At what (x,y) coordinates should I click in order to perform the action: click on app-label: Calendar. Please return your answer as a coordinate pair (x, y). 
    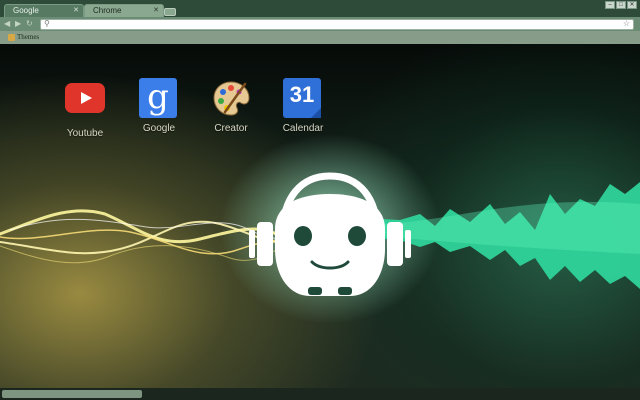
    Looking at the image, I should click on (303, 128).